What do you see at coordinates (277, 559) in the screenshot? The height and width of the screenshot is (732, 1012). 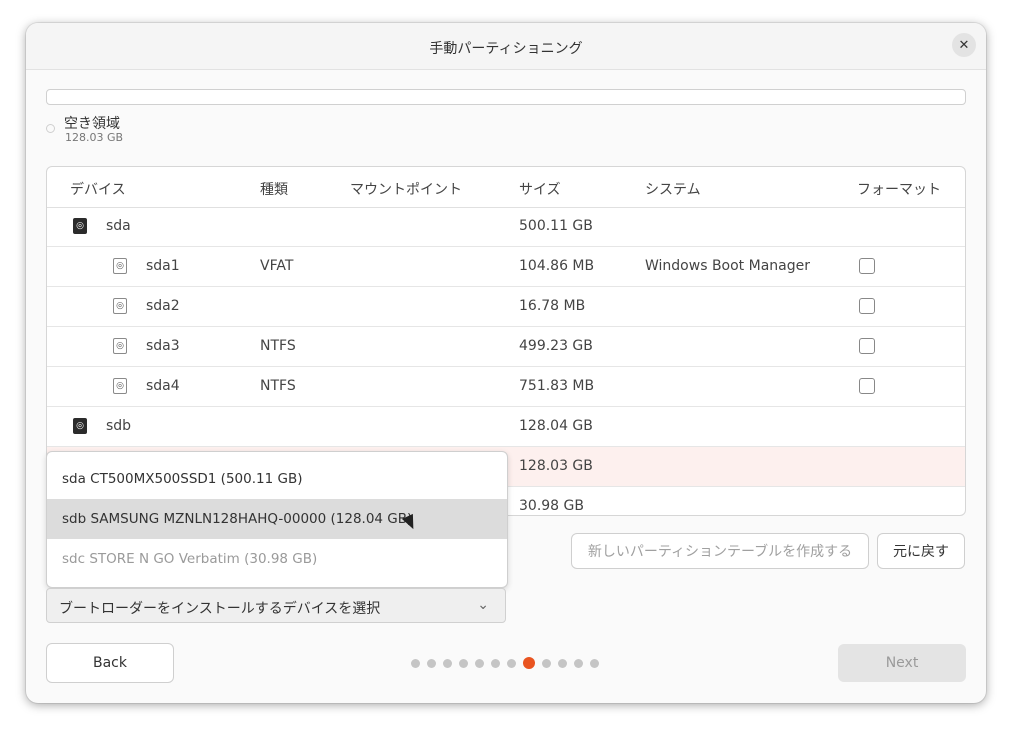 I see `dropdown-option-sdc: sdc STORE N GO Verbatim (30.98 GB)` at bounding box center [277, 559].